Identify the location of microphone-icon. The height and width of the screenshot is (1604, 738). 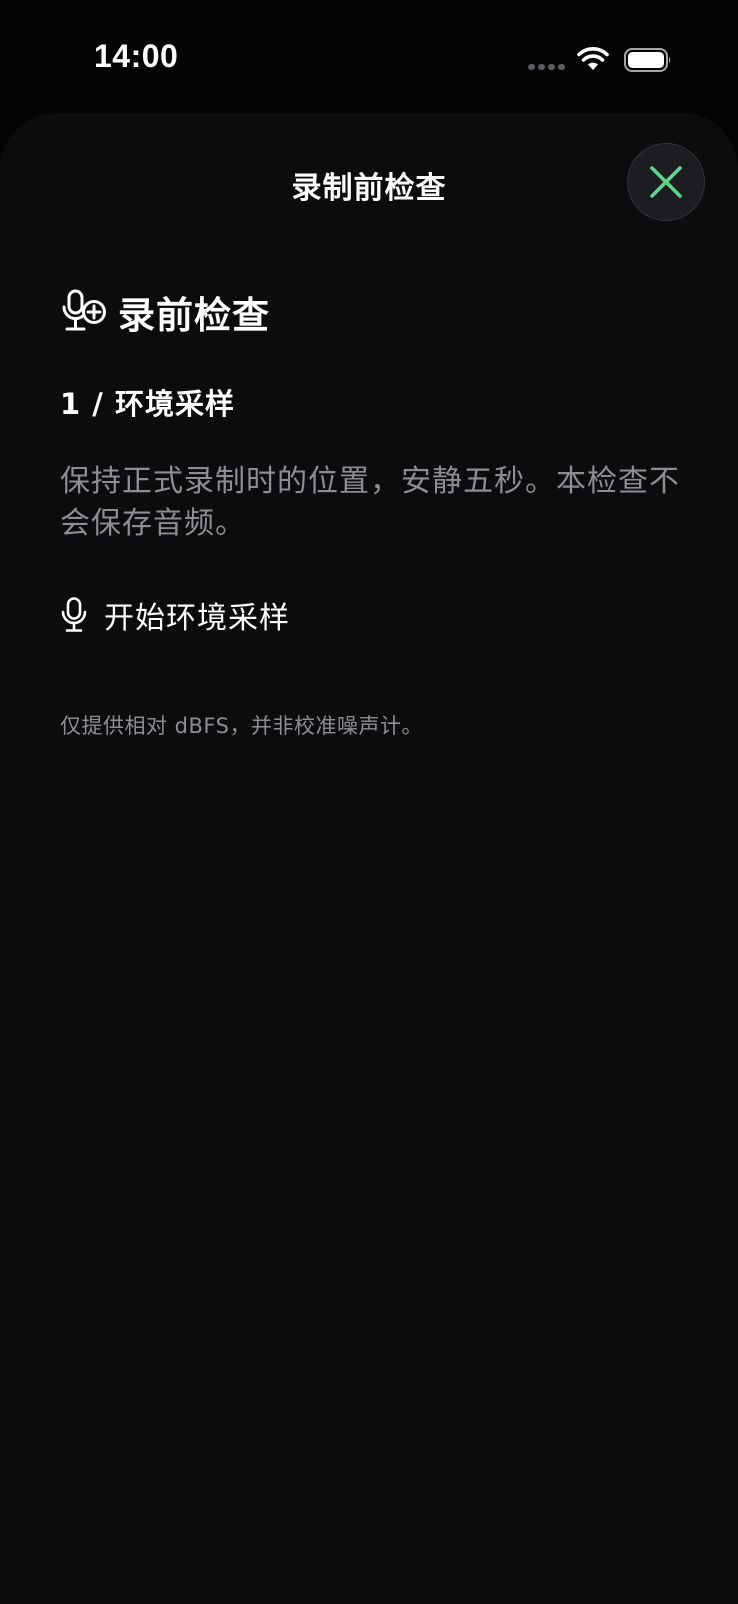
(74, 614).